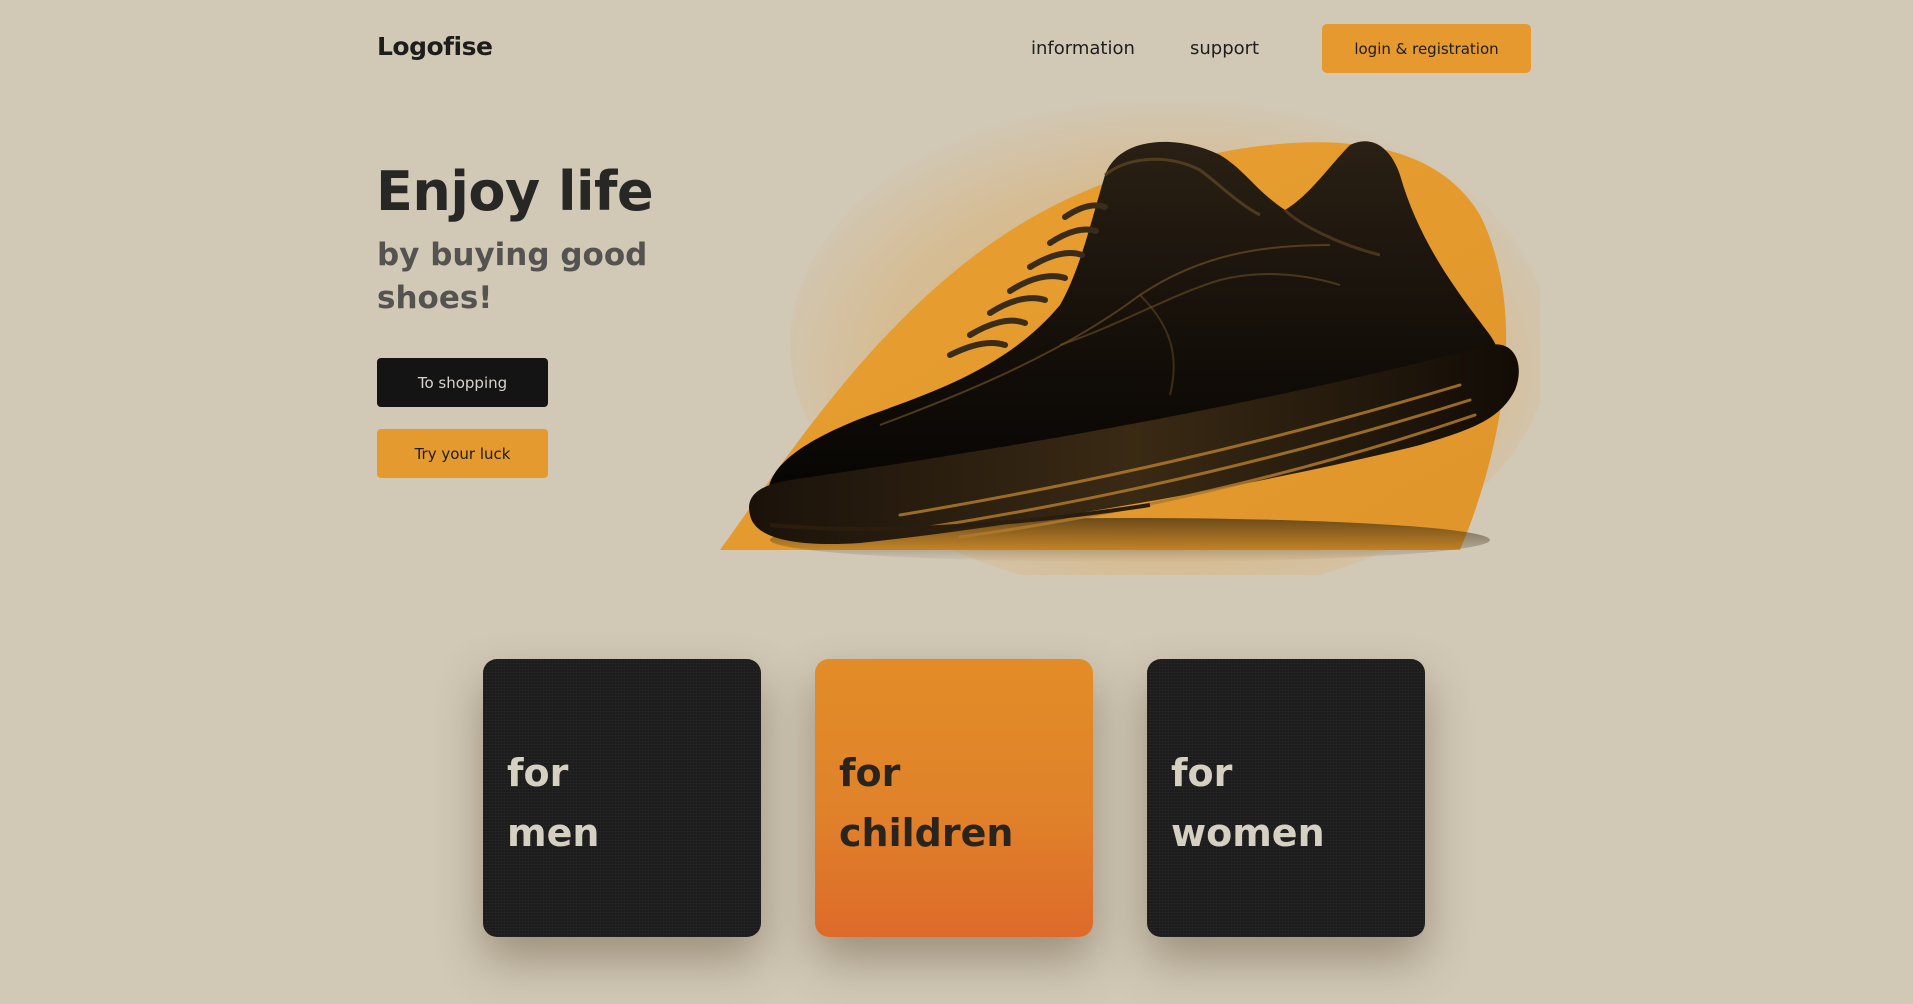  I want to click on login-registration-button: login & registration, so click(1426, 48).